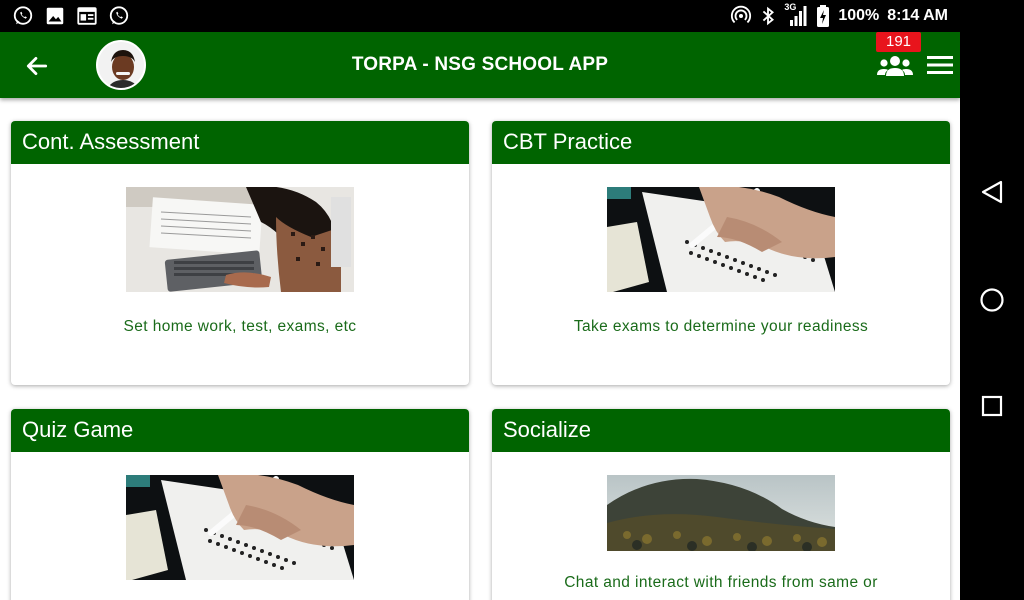 The image size is (1024, 600). I want to click on nav-home-button, so click(992, 300).